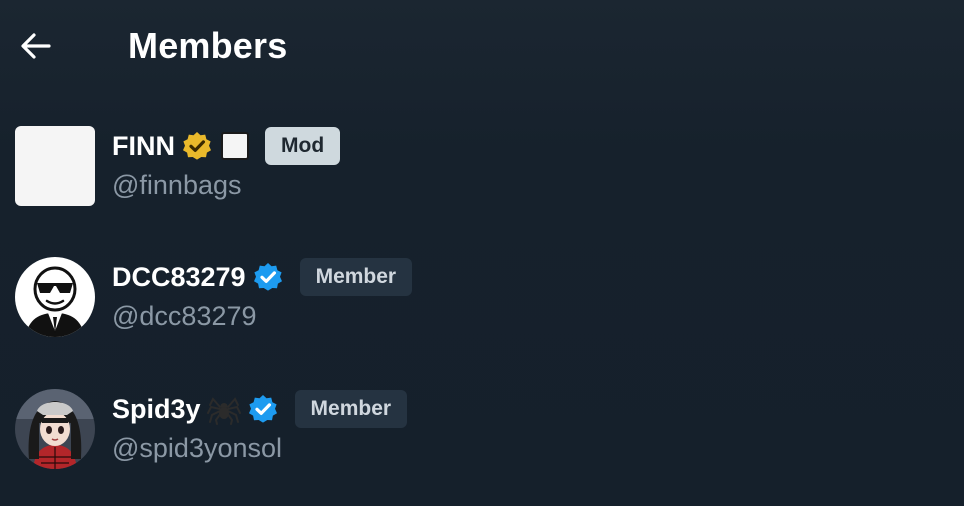  Describe the element at coordinates (184, 316) in the screenshot. I see `handle: @dcc83279` at that location.